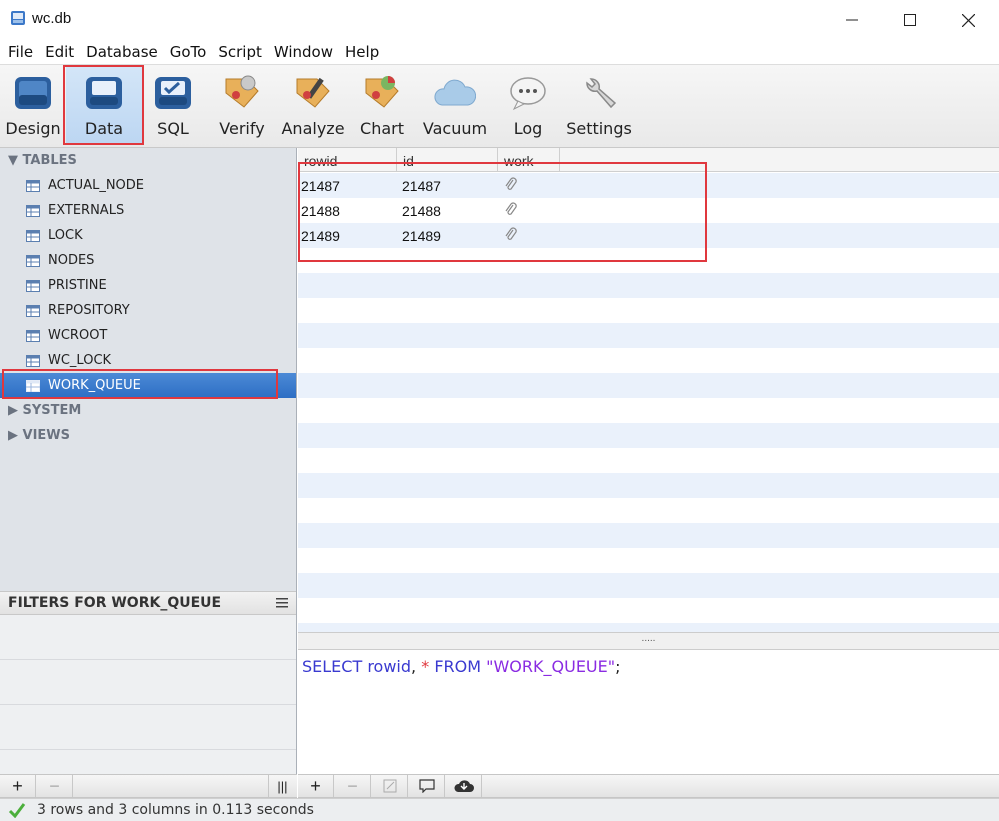 The height and width of the screenshot is (821, 999). I want to click on table-name: REPOSITORY, so click(89, 310).